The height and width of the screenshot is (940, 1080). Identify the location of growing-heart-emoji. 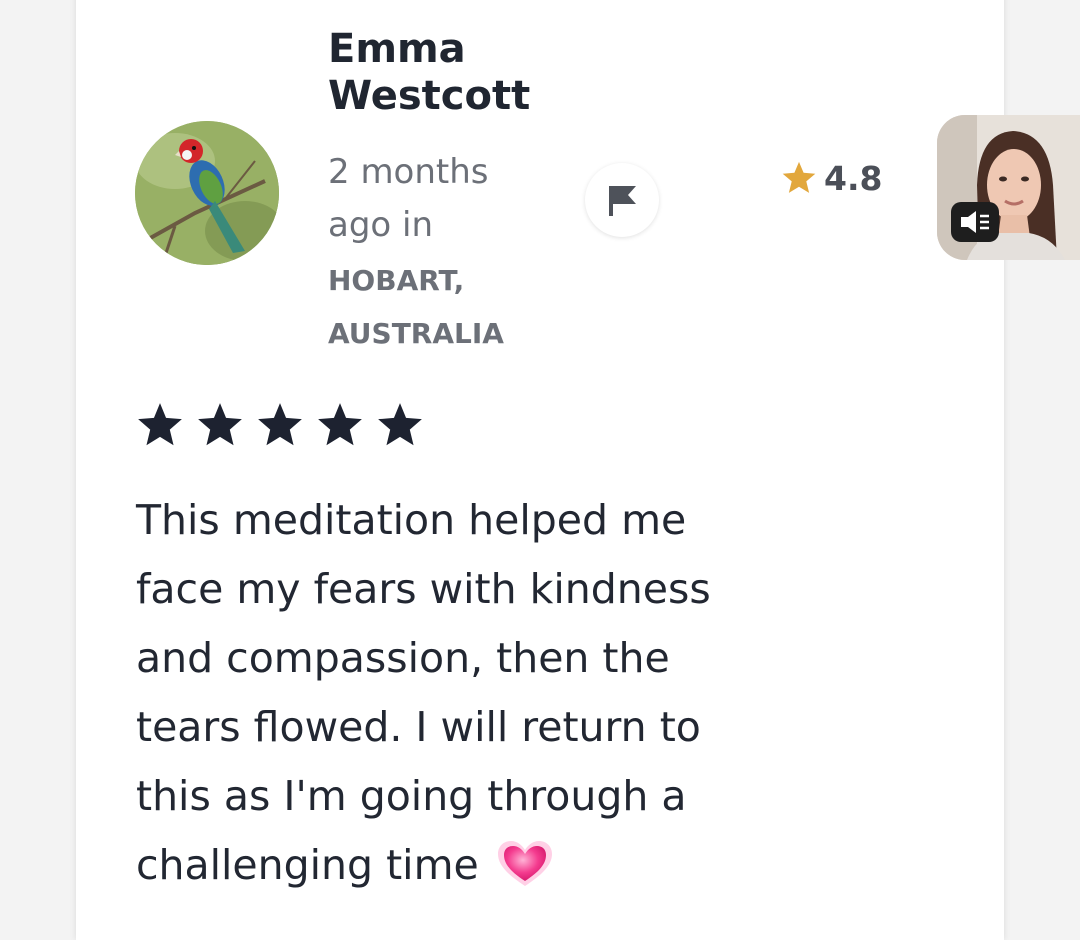
(524, 863).